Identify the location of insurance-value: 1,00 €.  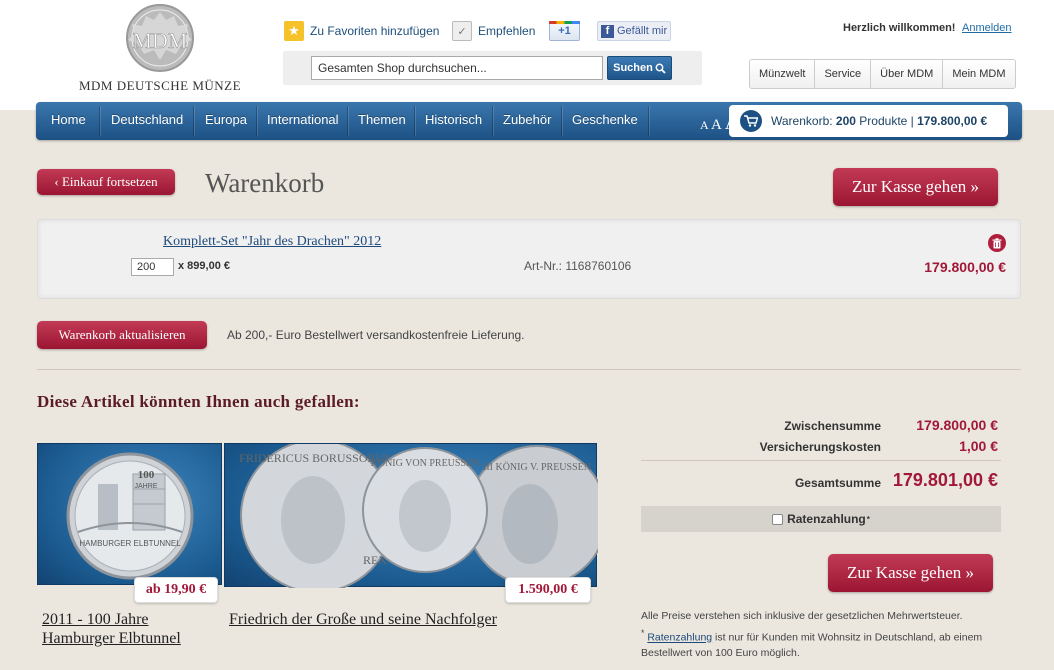
(978, 446).